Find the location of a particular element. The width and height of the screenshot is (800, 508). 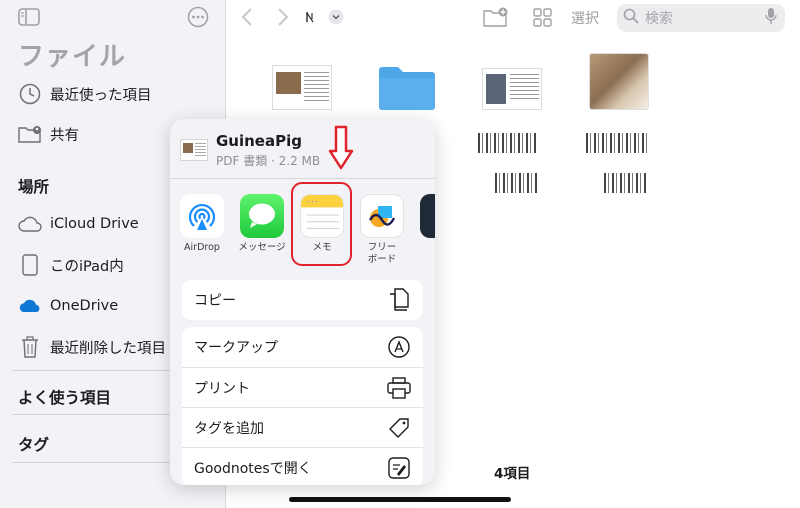

image-thumbnail-rabbit is located at coordinates (619, 81).